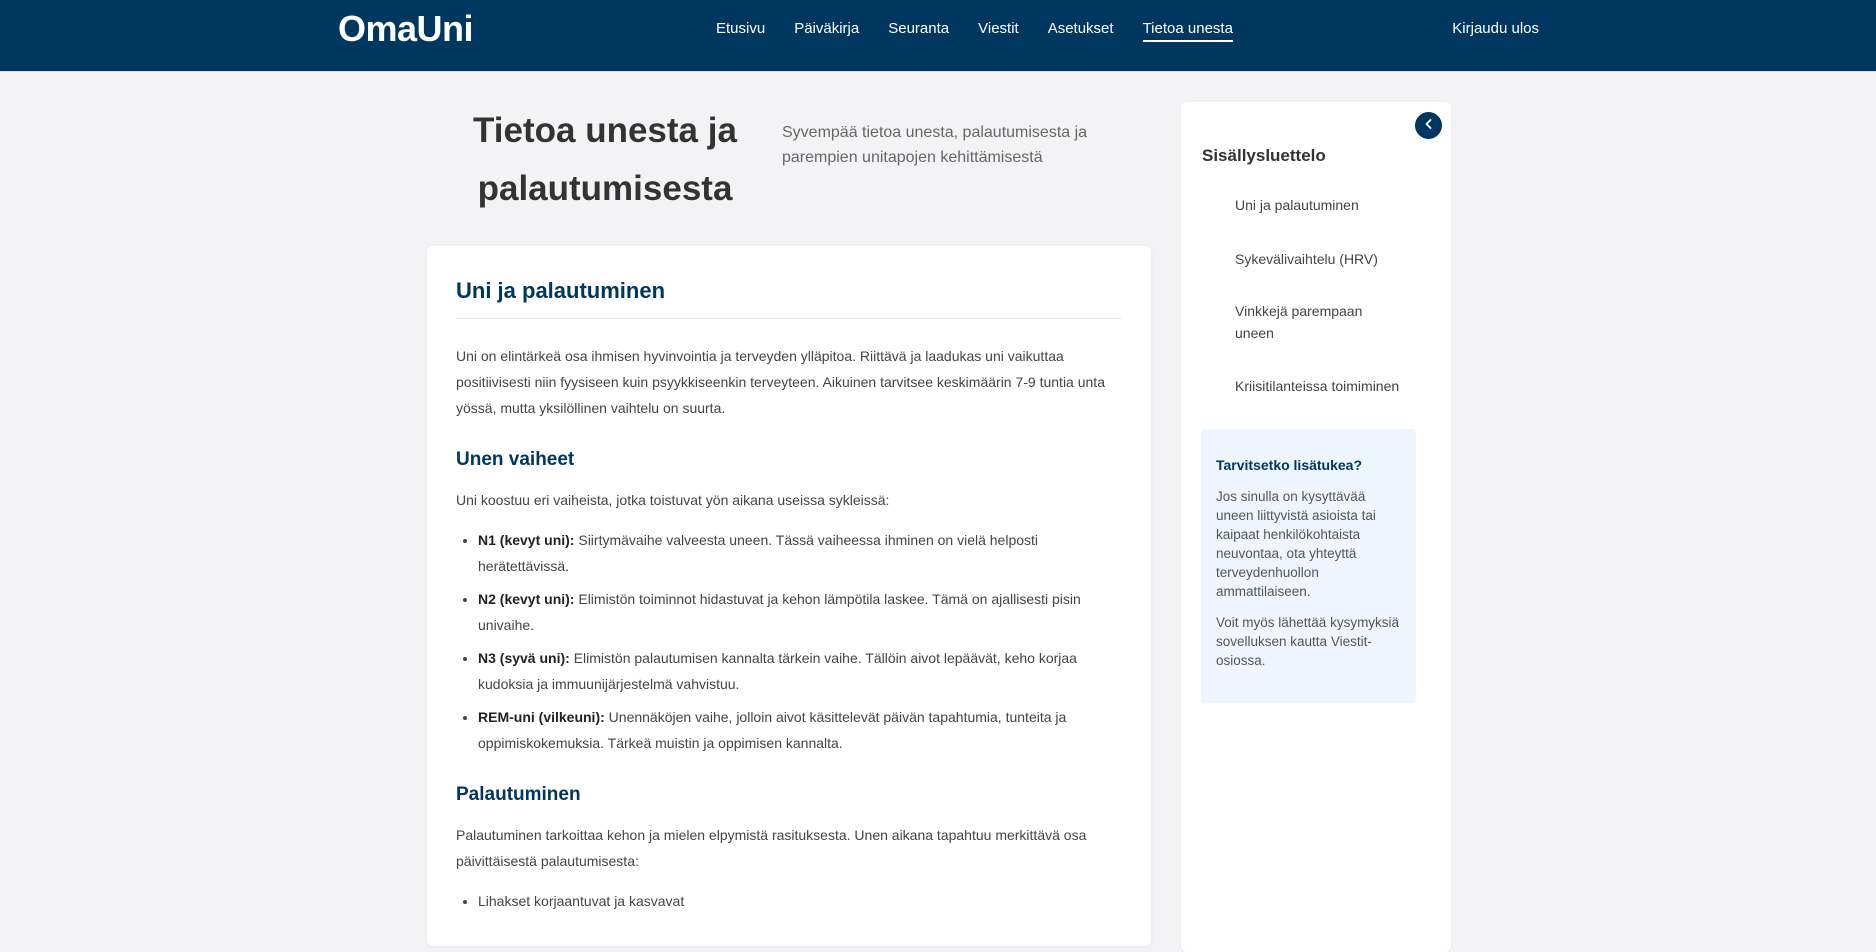  I want to click on toc-item-hrv: Sykevälivaihtelu (HRV), so click(1306, 259).